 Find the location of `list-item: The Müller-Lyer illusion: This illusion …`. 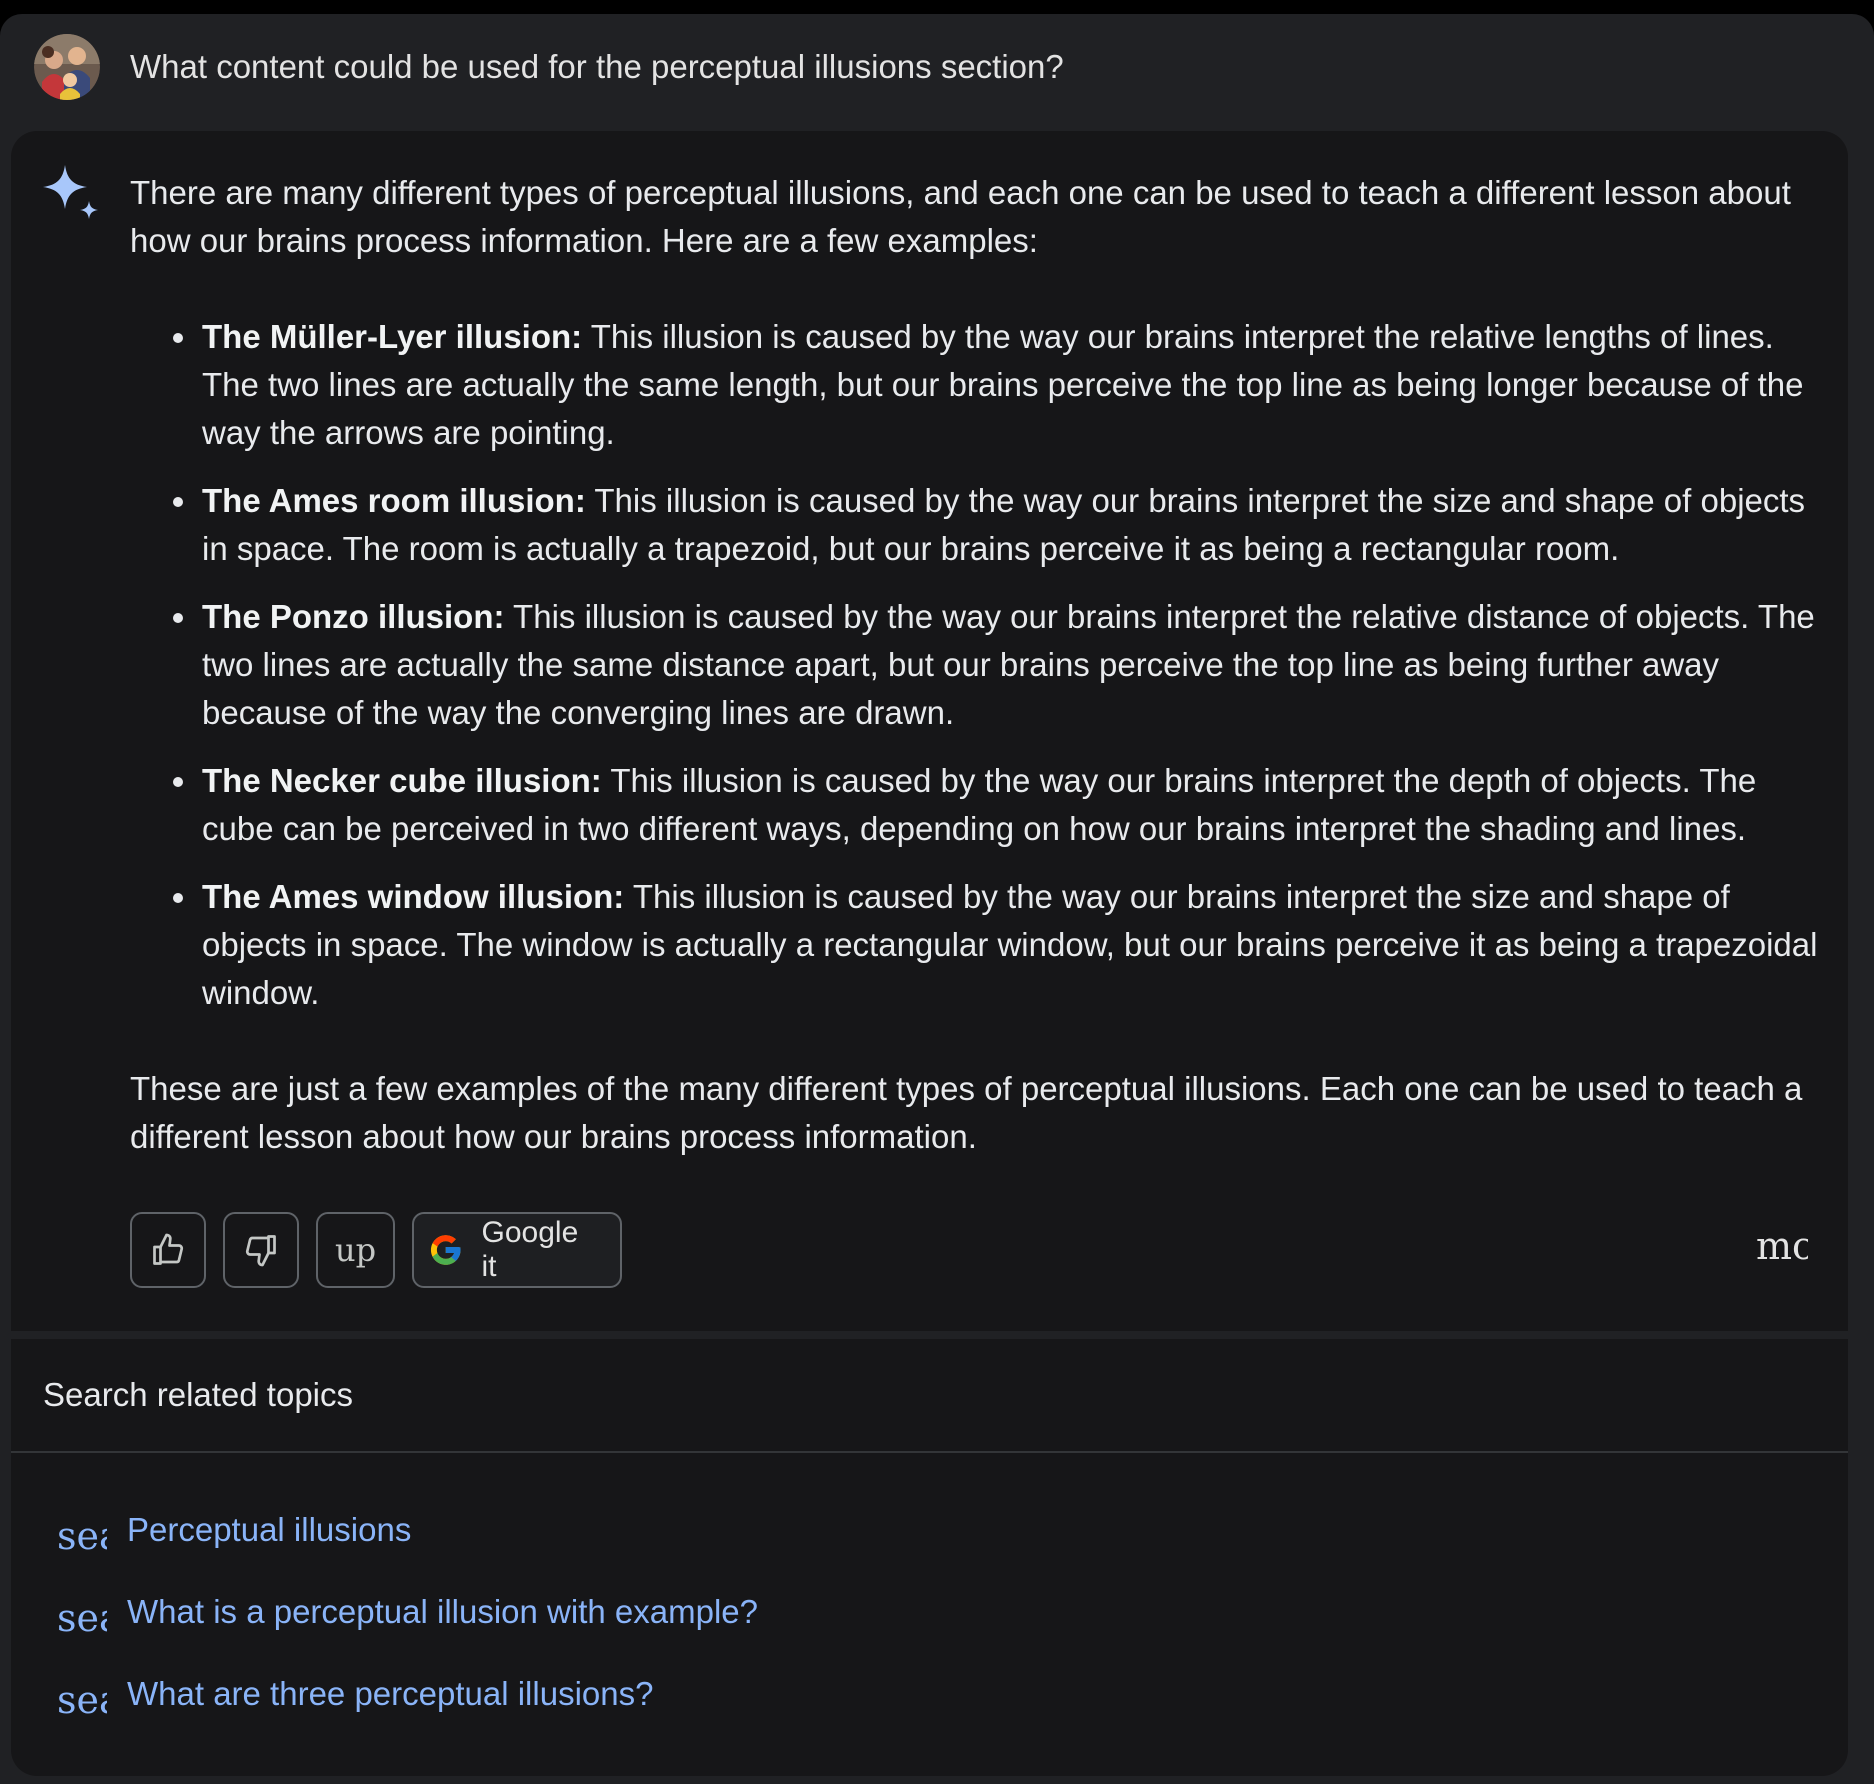

list-item: The Müller-Lyer illusion: This illusion … is located at coordinates (980, 385).